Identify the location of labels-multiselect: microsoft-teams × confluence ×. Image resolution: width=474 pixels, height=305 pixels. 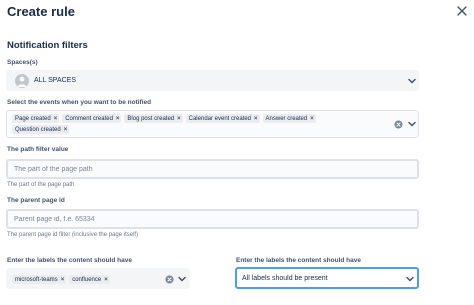
(98, 278).